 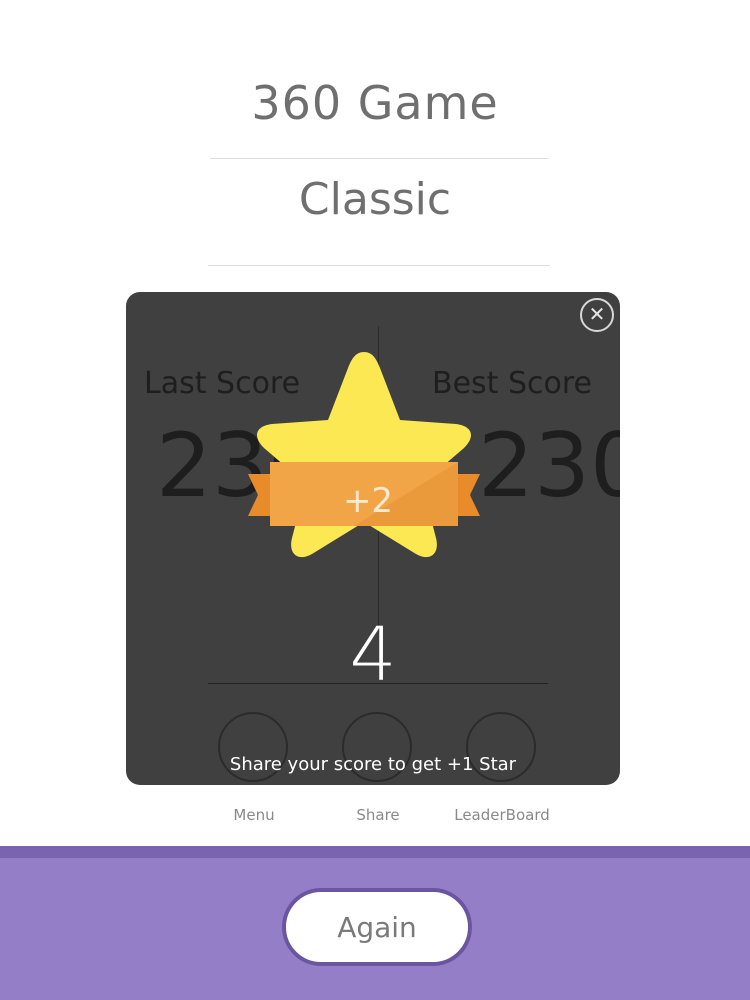 I want to click on share-hint: Share your score to get +1 Star, so click(x=373, y=764).